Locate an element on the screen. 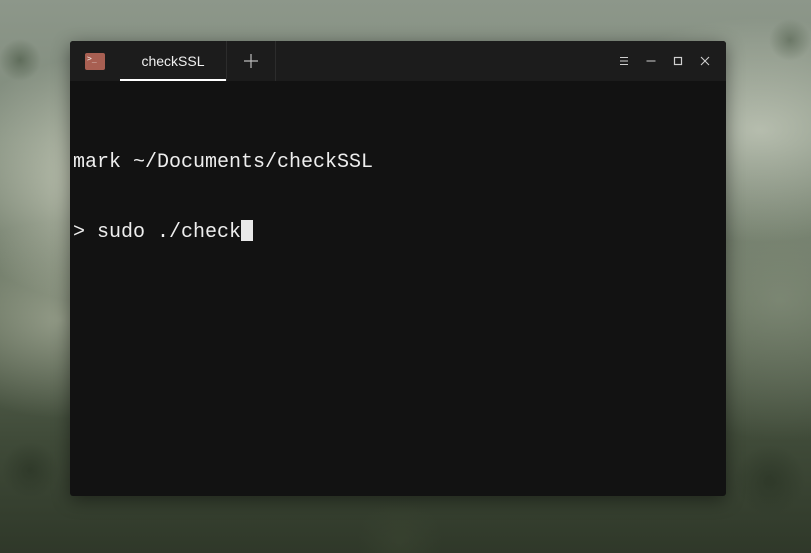 Image resolution: width=811 pixels, height=553 pixels. close-button is located at coordinates (704, 61).